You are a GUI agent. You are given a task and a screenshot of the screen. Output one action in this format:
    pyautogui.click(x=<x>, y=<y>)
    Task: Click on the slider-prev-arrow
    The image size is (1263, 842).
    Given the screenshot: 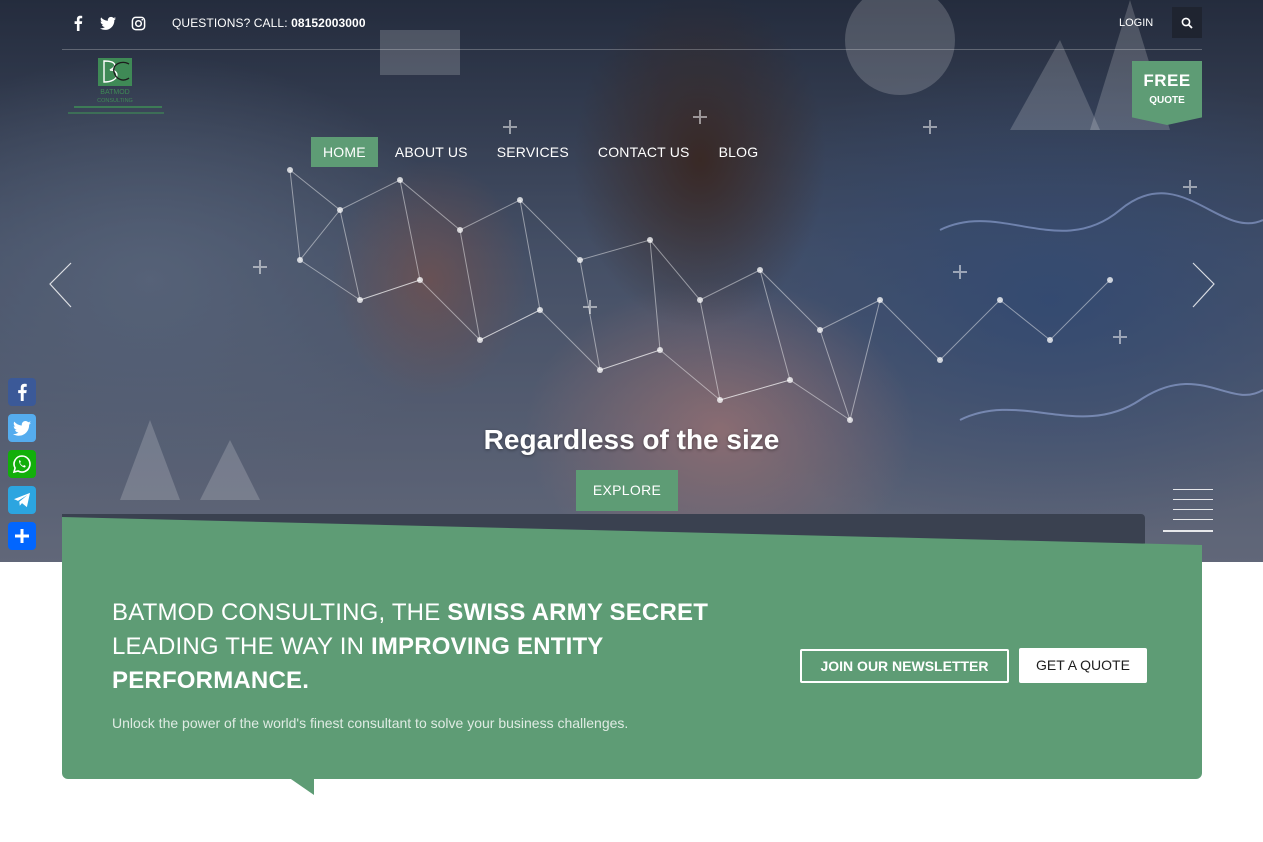 What is the action you would take?
    pyautogui.click(x=61, y=285)
    